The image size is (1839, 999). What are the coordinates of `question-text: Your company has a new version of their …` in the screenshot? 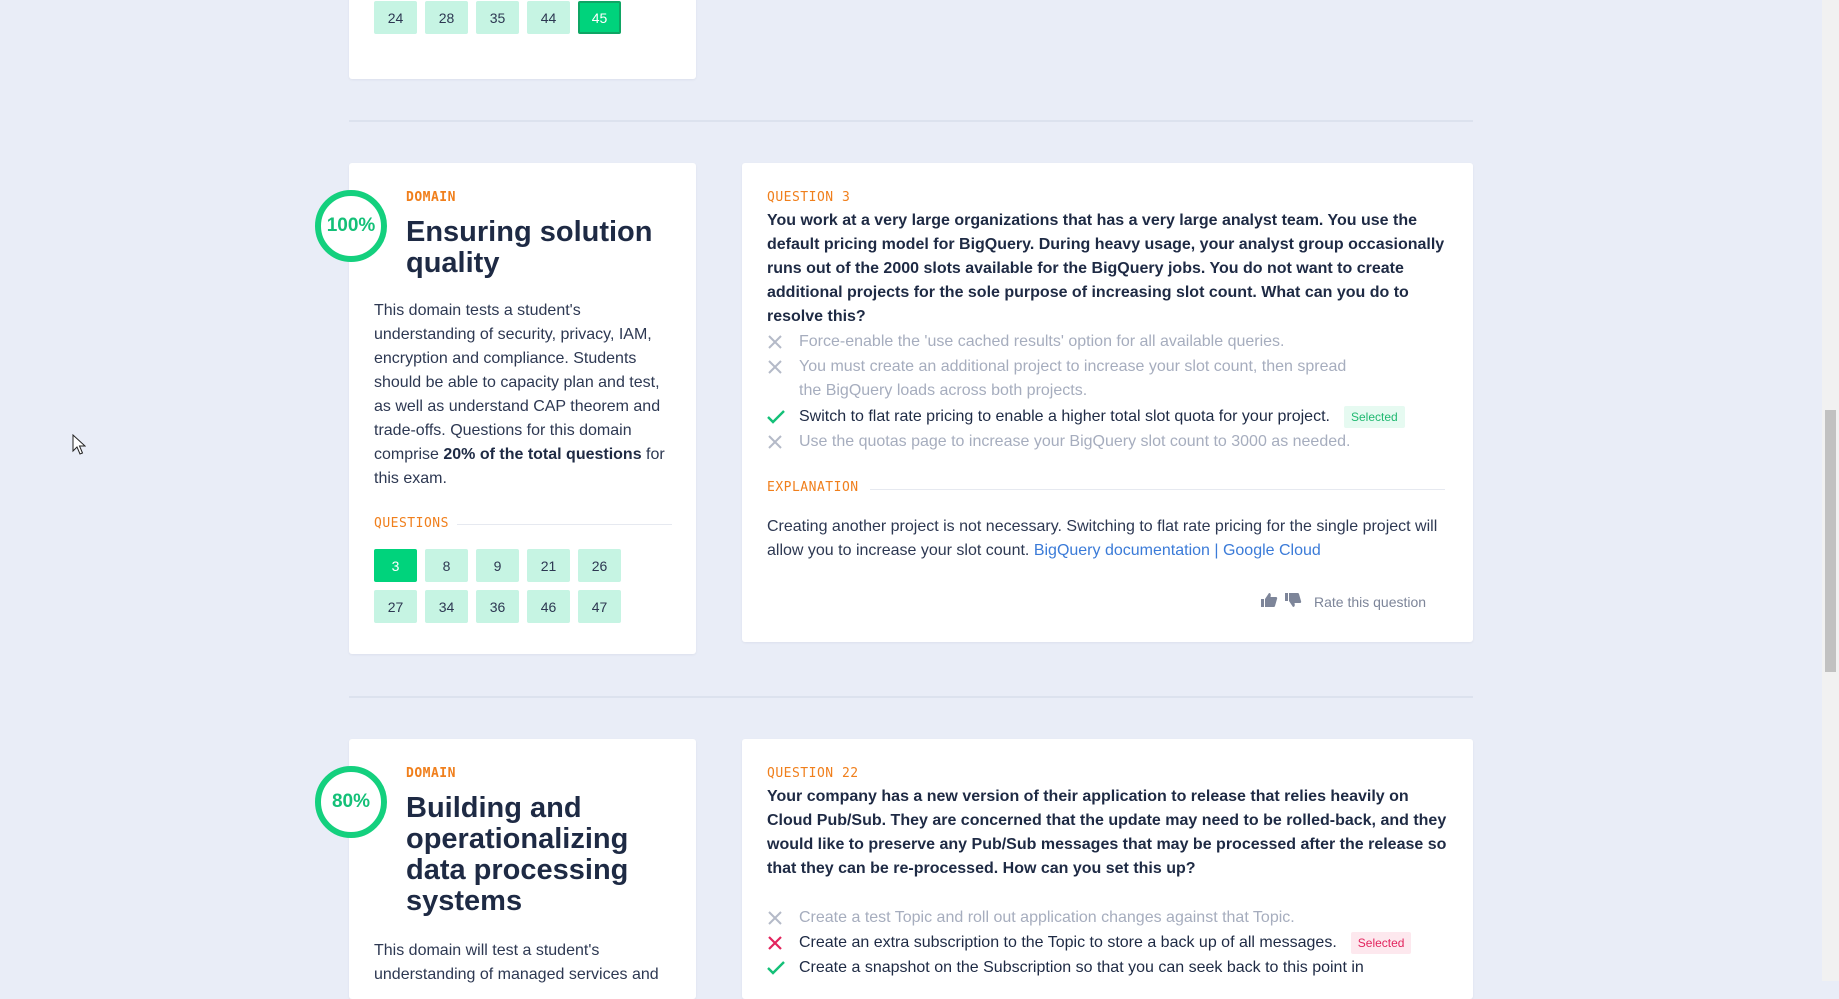 It's located at (1107, 832).